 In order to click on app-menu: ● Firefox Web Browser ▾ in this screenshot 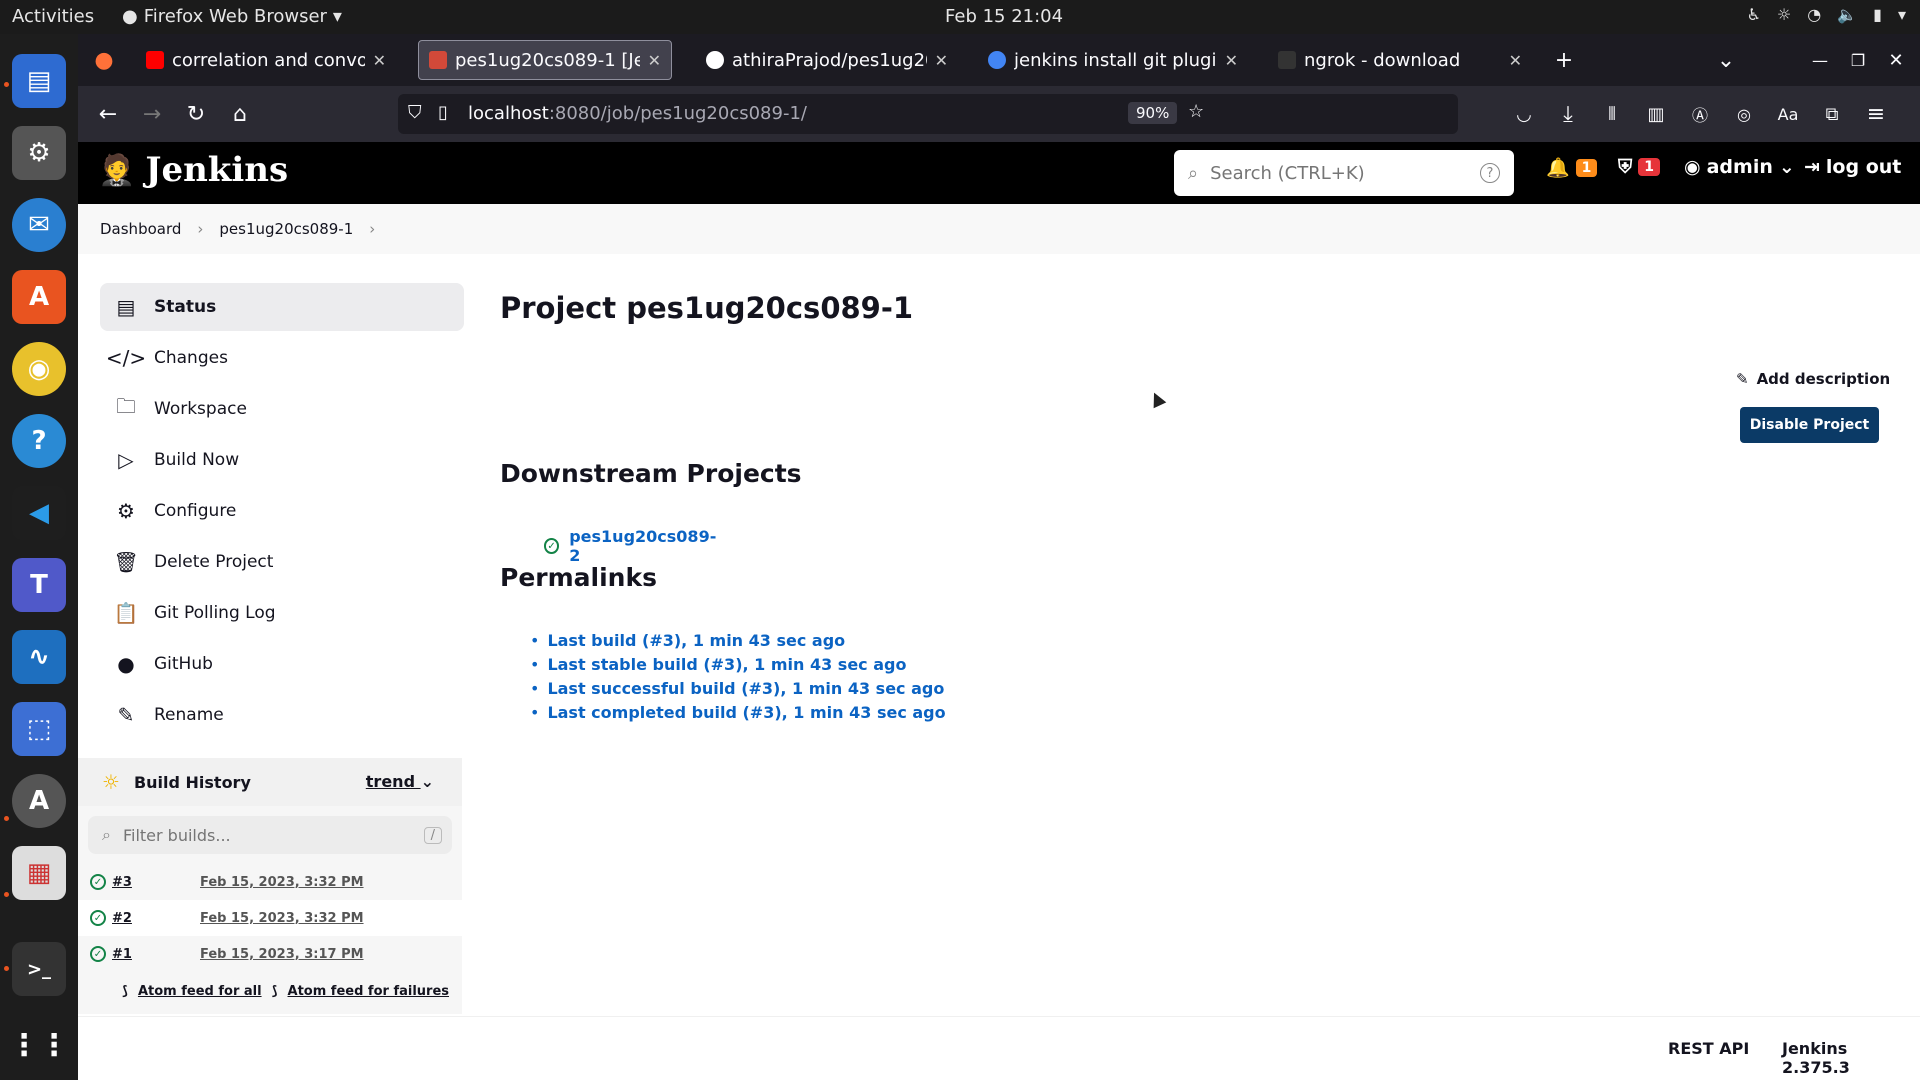, I will do `click(232, 16)`.